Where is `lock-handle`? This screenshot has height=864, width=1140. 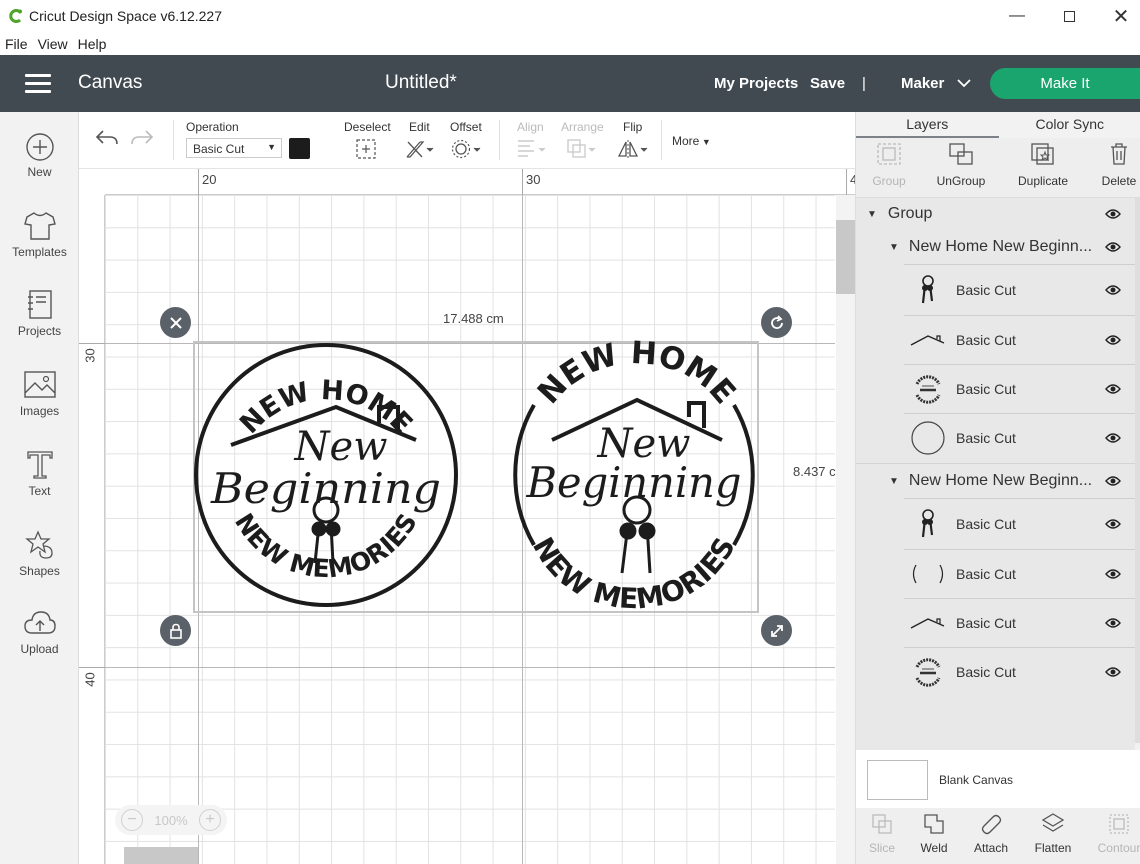 lock-handle is located at coordinates (175, 630).